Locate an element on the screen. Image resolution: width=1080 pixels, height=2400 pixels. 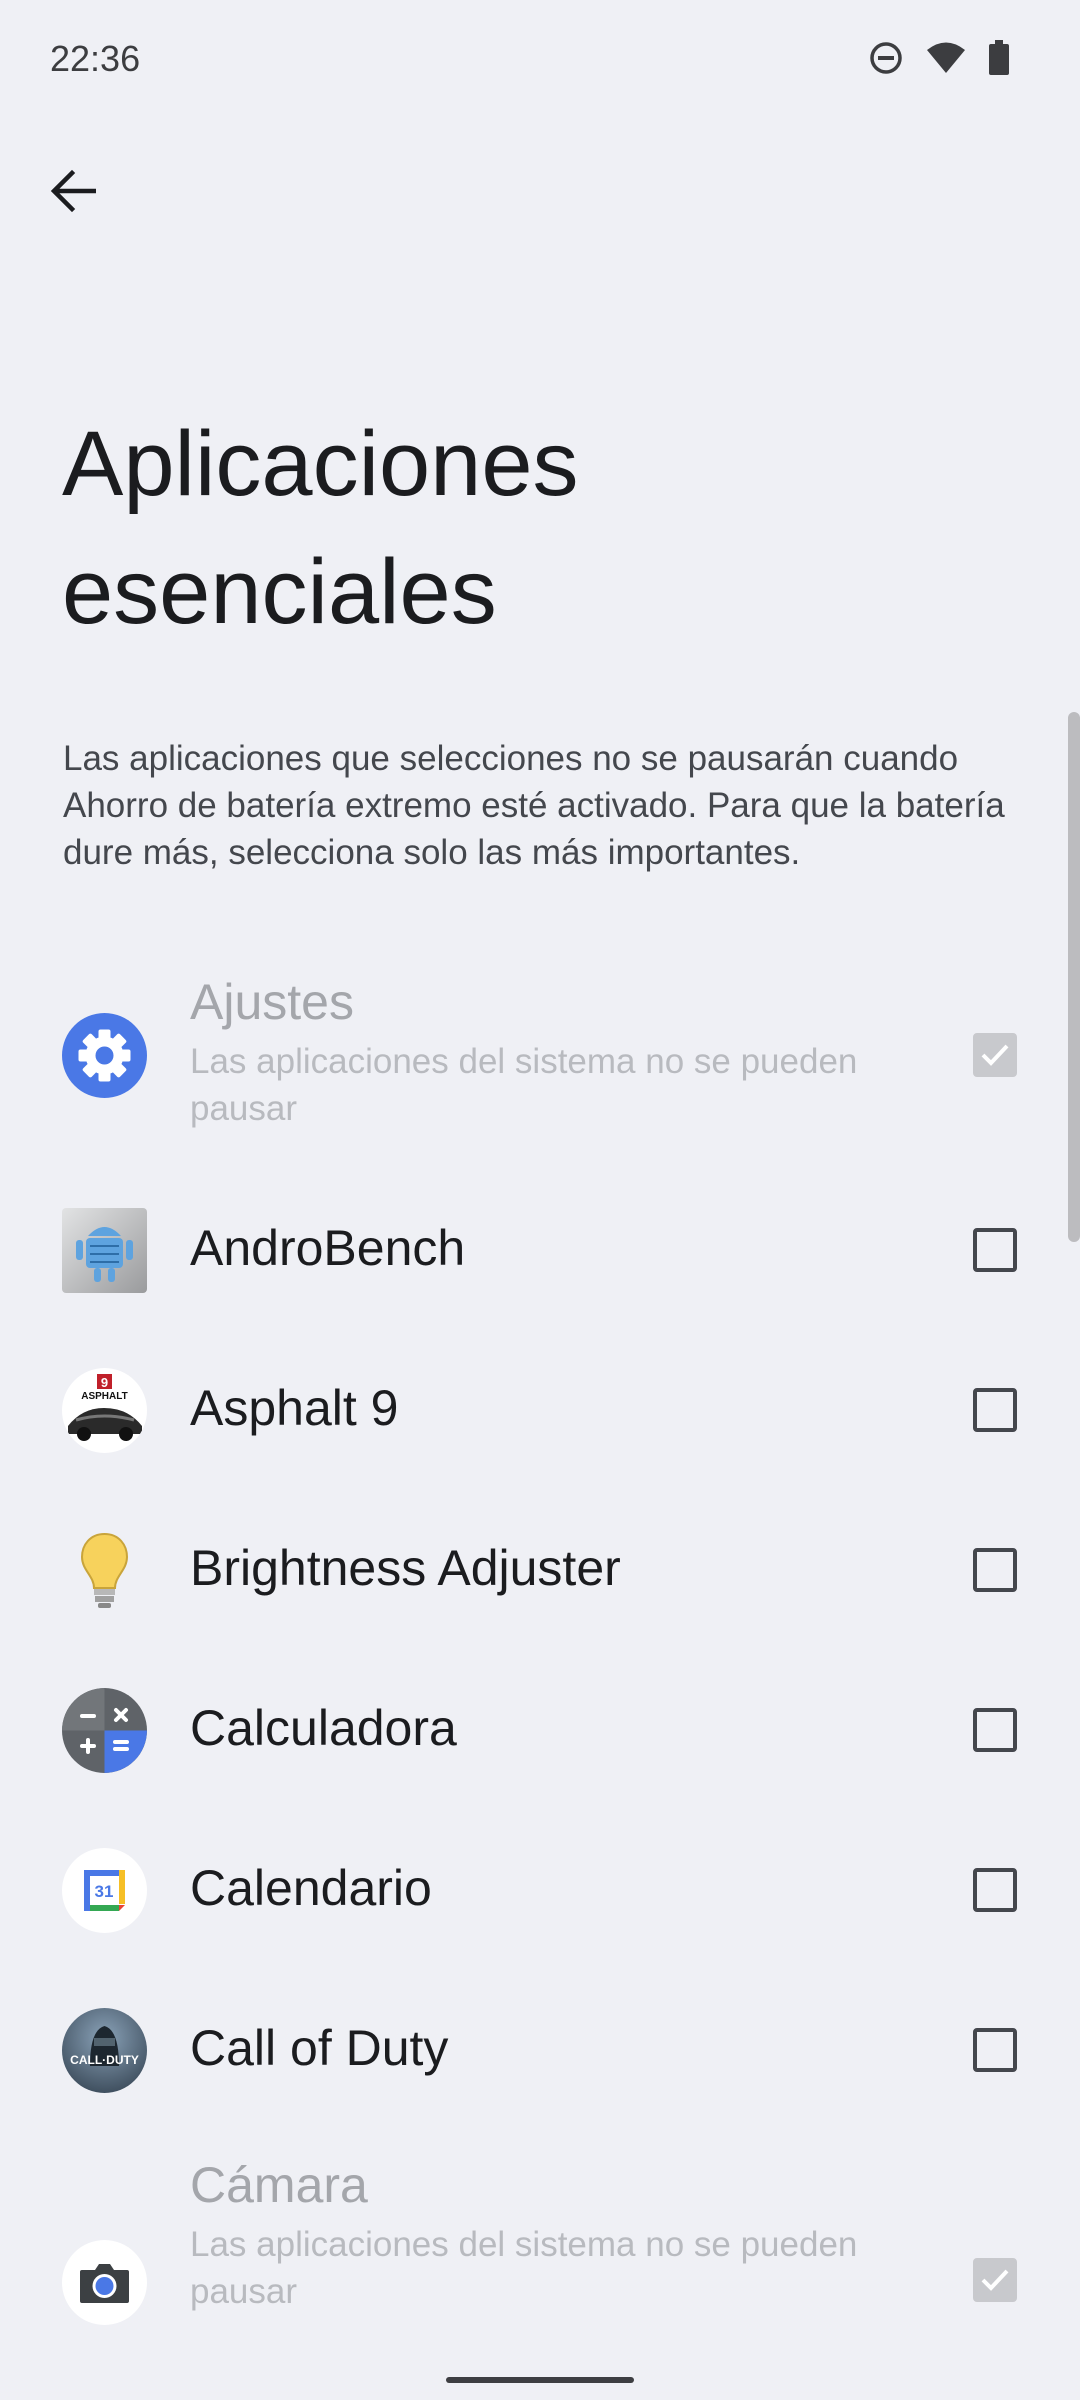
app-name: Asphalt 9 is located at coordinates (294, 1408).